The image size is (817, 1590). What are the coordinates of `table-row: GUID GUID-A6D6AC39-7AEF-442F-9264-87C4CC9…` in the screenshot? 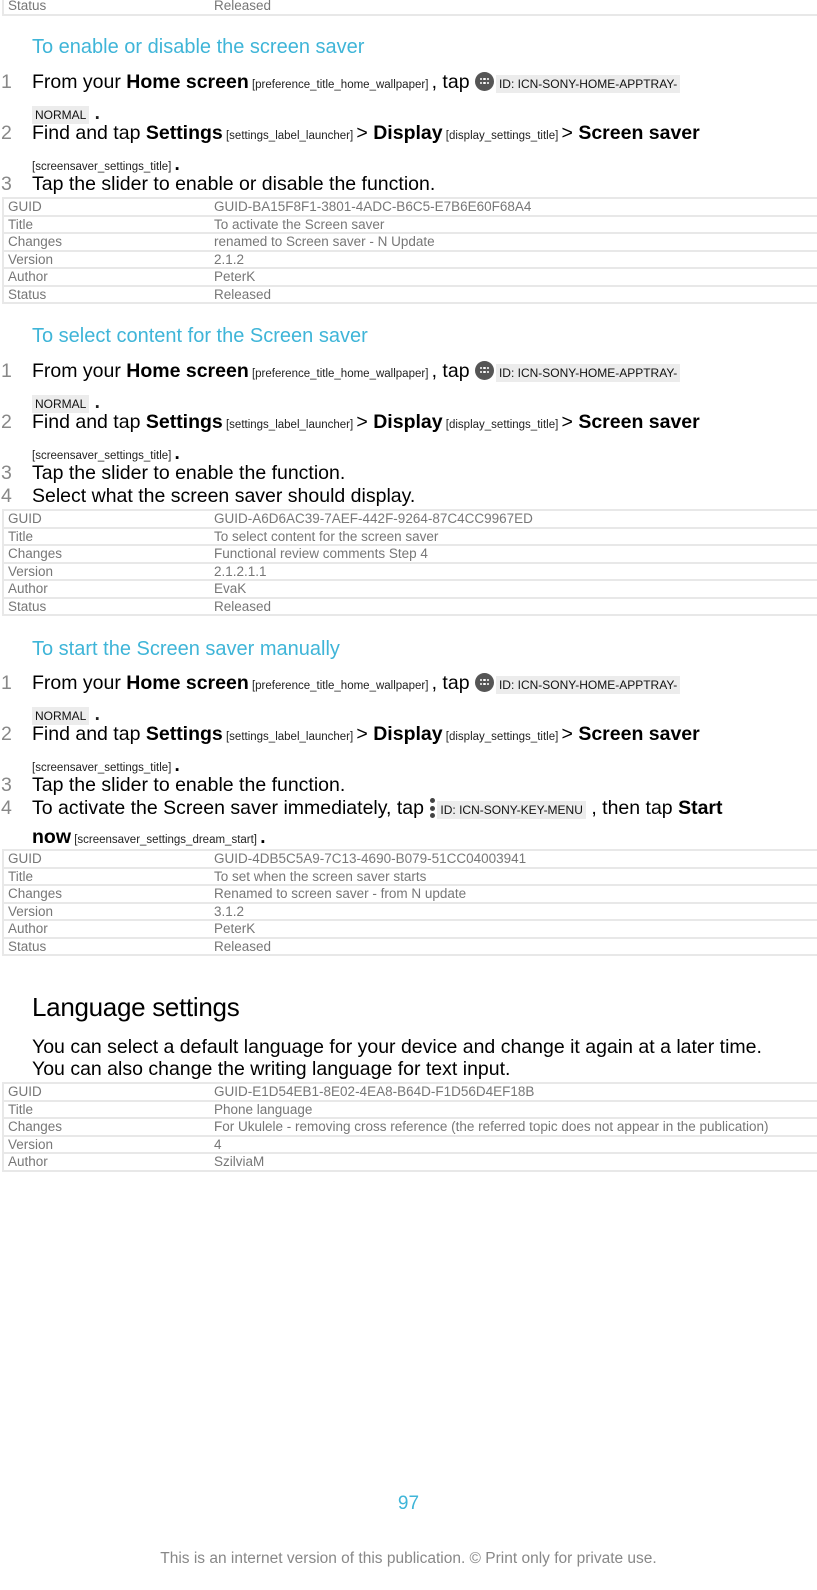 It's located at (410, 518).